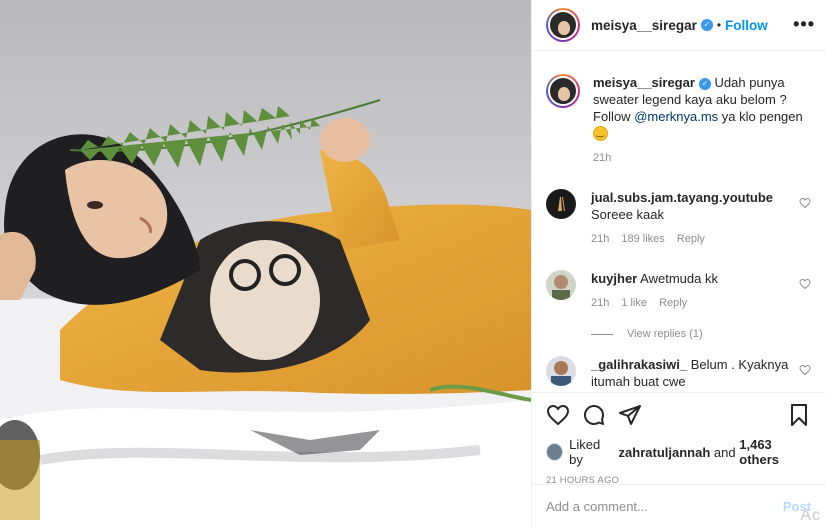 The width and height of the screenshot is (825, 527). What do you see at coordinates (665, 452) in the screenshot?
I see `liker-username: zahratuljannah` at bounding box center [665, 452].